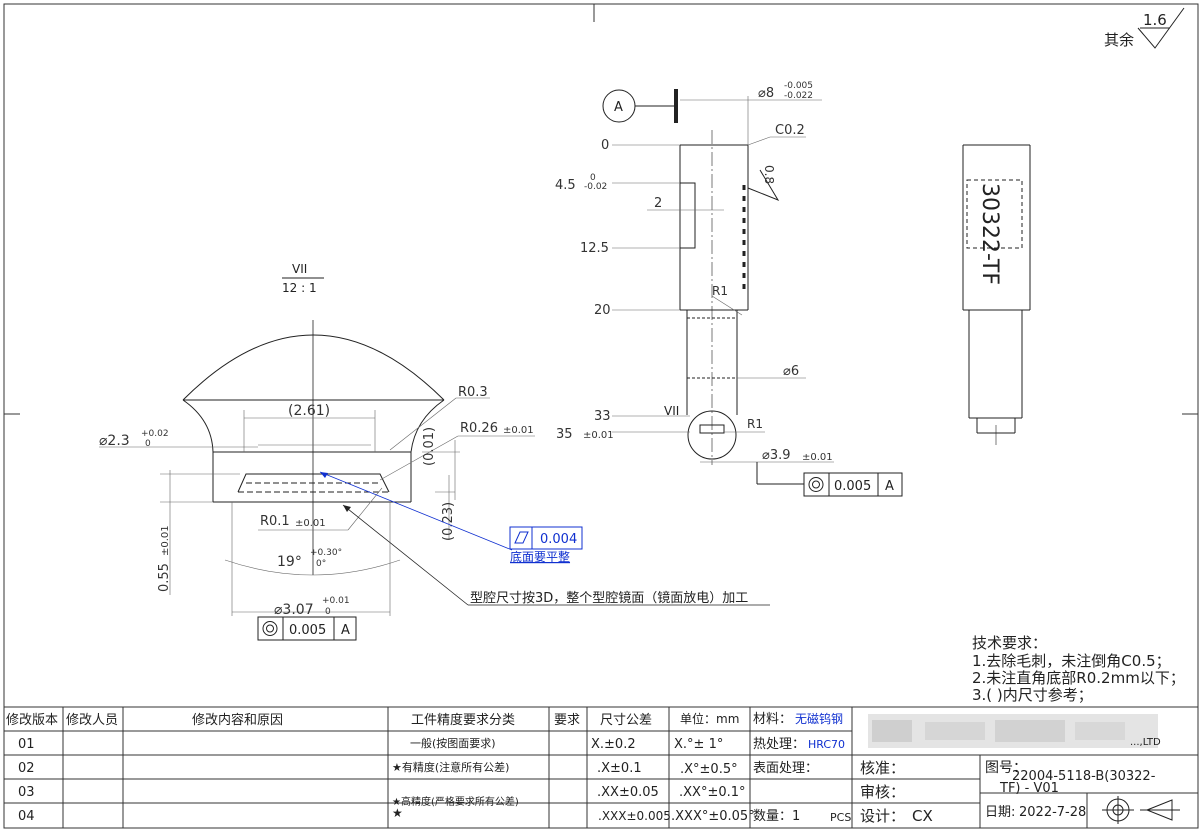 This screenshot has width=1202, height=831. What do you see at coordinates (602, 310) in the screenshot?
I see `dim-pos-20: 20` at bounding box center [602, 310].